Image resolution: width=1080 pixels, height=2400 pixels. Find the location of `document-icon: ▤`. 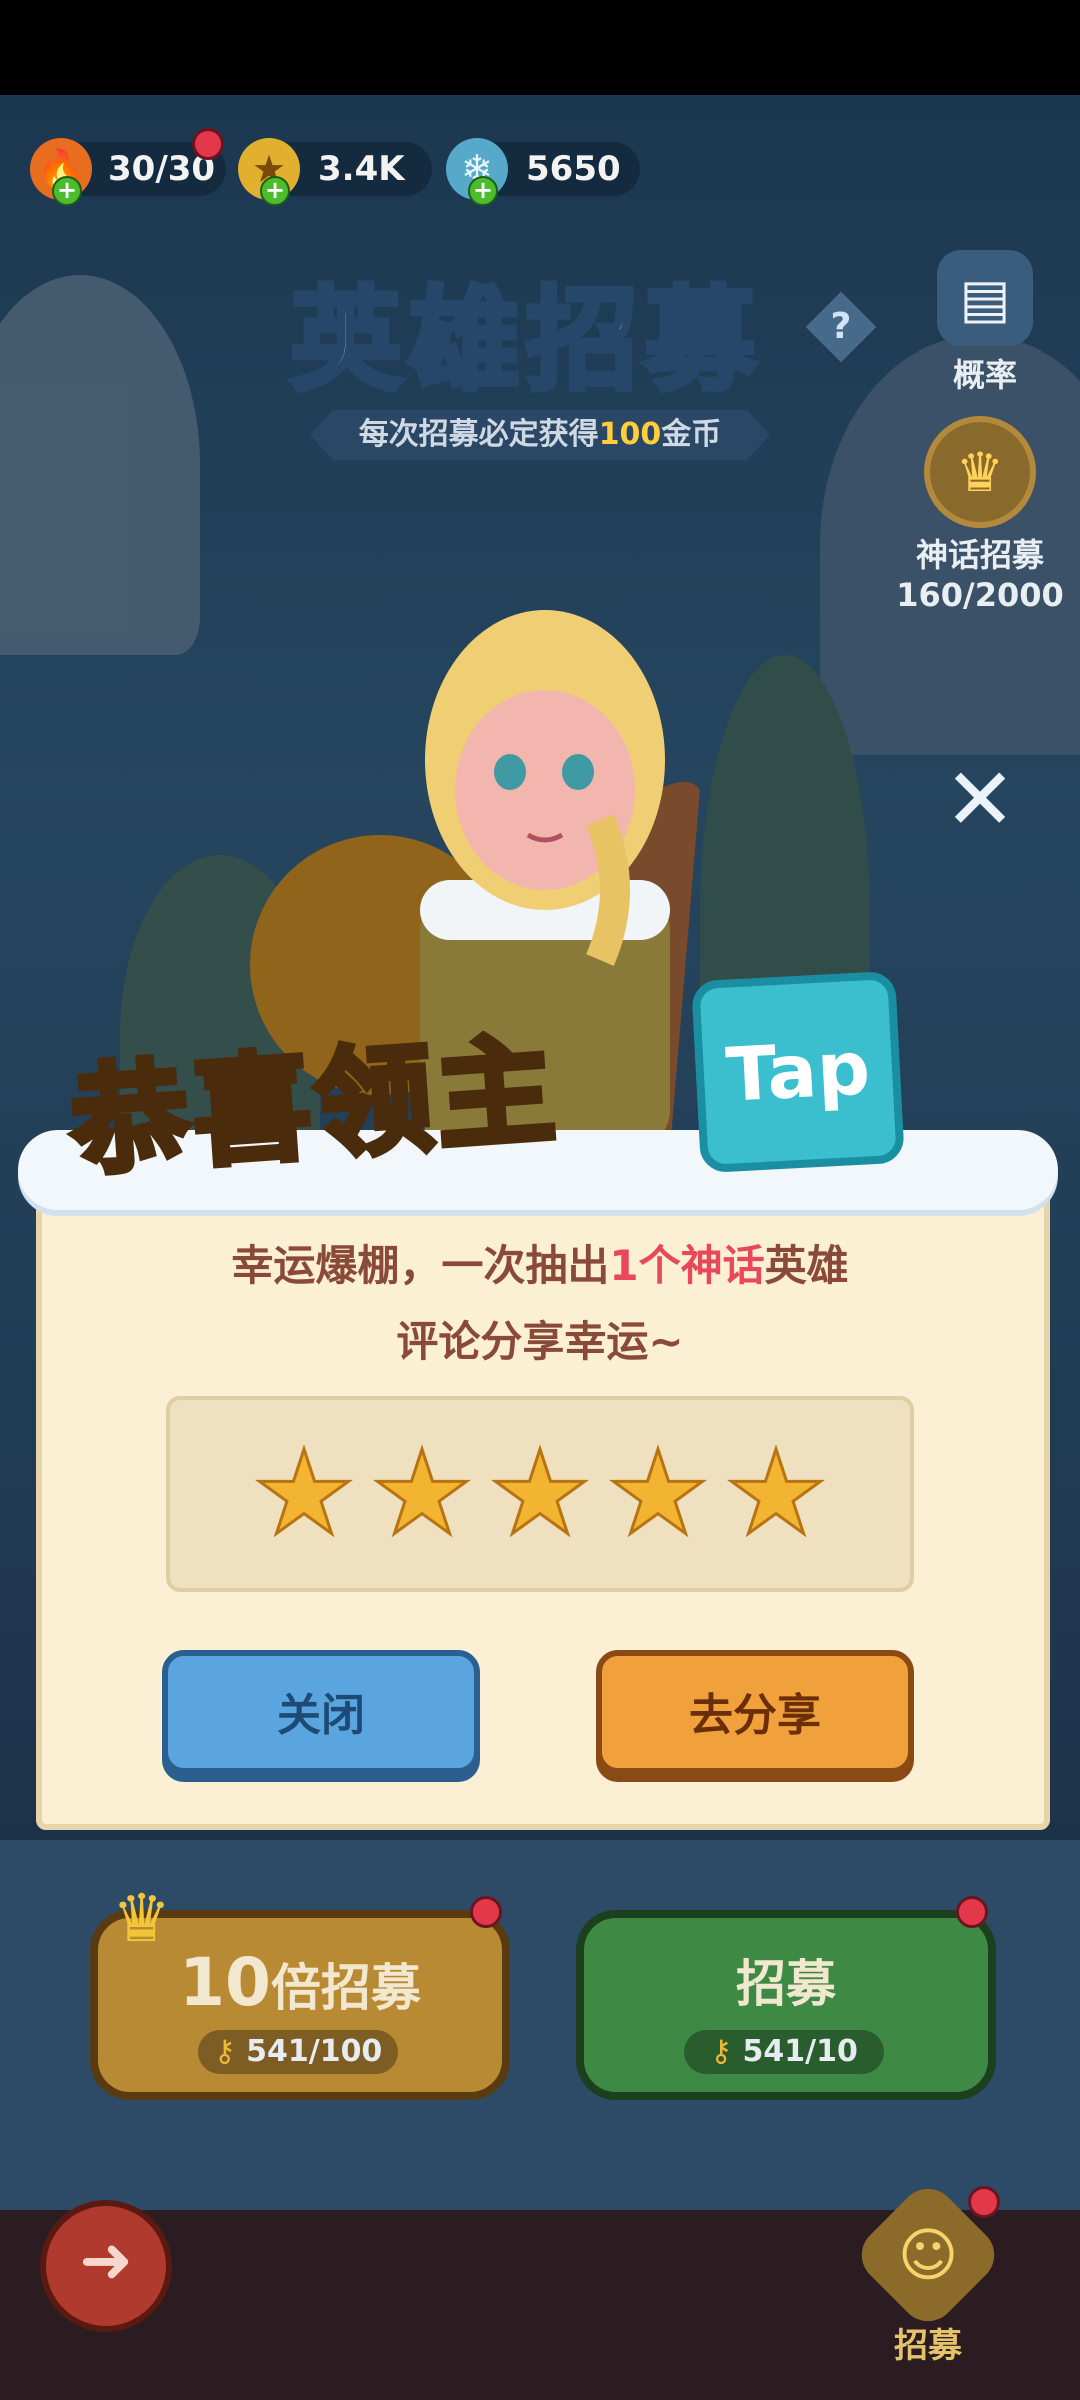

document-icon: ▤ is located at coordinates (985, 298).